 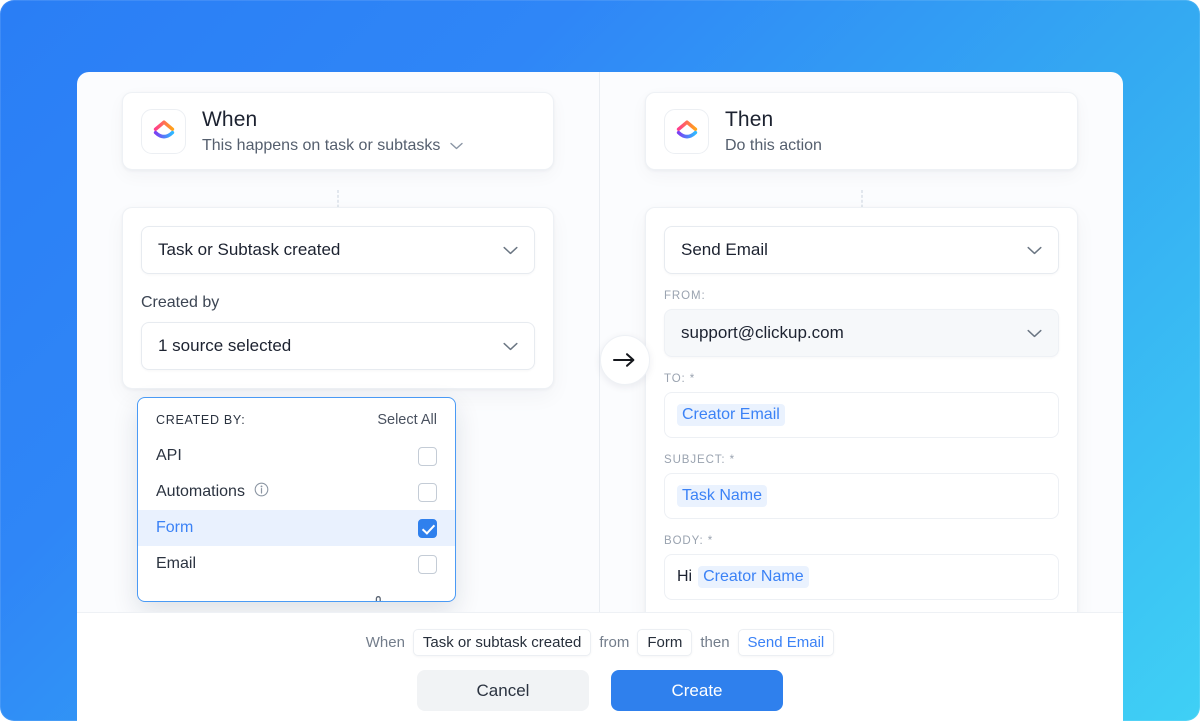 I want to click on checkbox-automations, so click(x=427, y=492).